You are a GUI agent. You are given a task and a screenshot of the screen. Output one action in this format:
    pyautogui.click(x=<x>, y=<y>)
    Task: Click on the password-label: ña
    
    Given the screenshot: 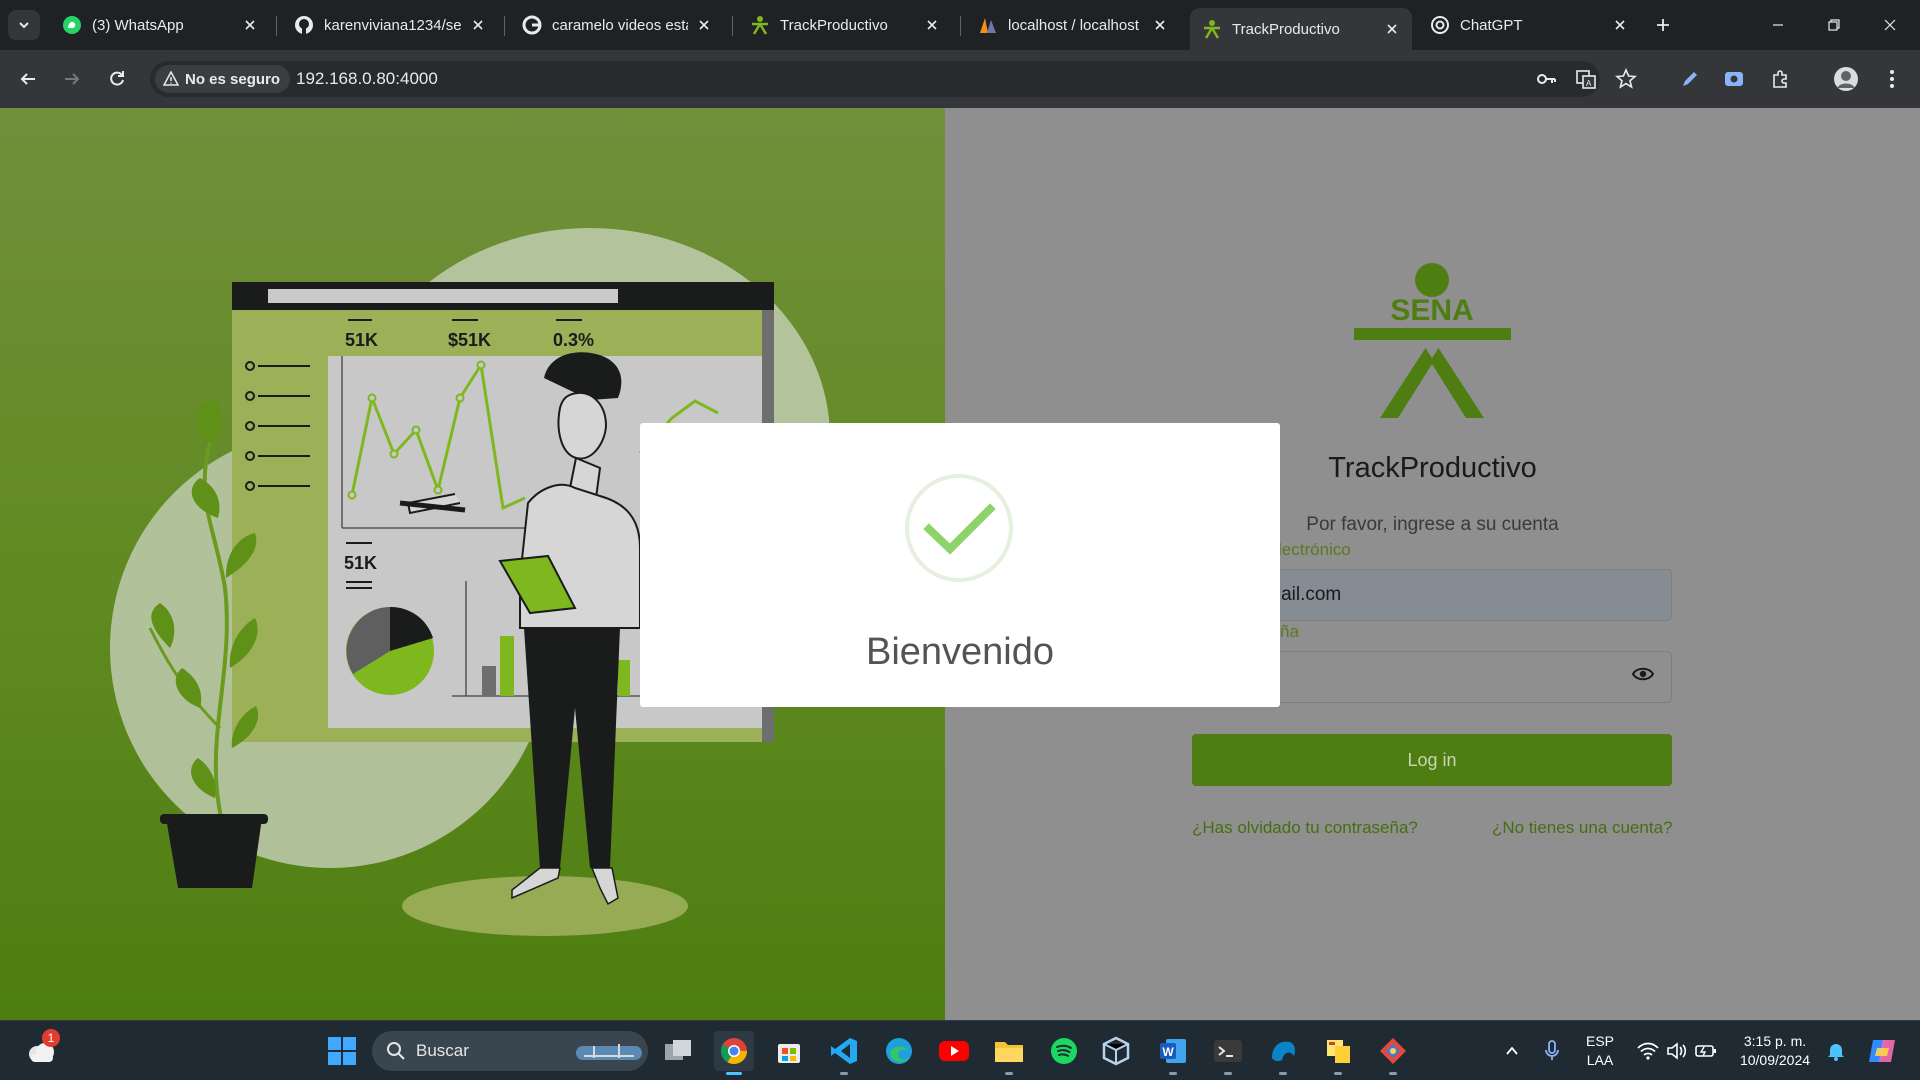 What is the action you would take?
    pyautogui.click(x=1289, y=631)
    